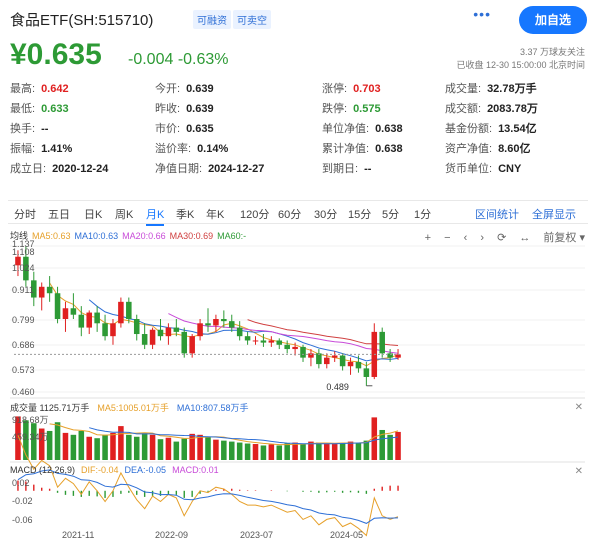  I want to click on x-tick-label: 2022-09, so click(171, 535).